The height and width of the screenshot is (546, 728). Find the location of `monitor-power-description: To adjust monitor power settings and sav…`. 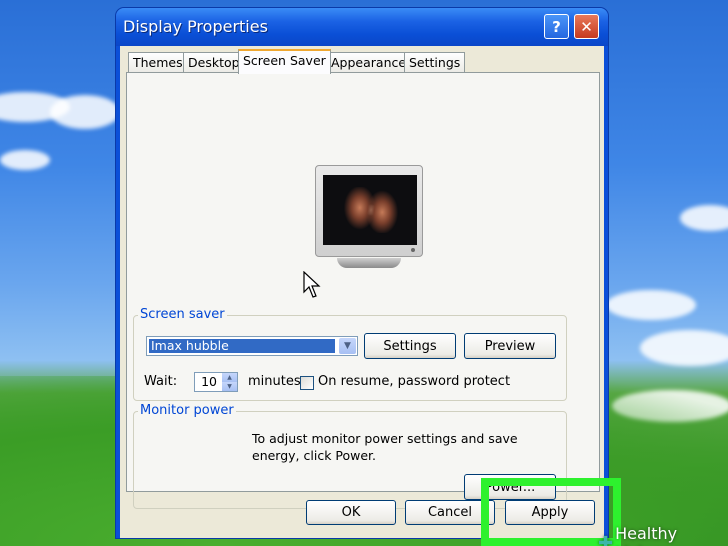

monitor-power-description: To adjust monitor power settings and sav… is located at coordinates (385, 447).